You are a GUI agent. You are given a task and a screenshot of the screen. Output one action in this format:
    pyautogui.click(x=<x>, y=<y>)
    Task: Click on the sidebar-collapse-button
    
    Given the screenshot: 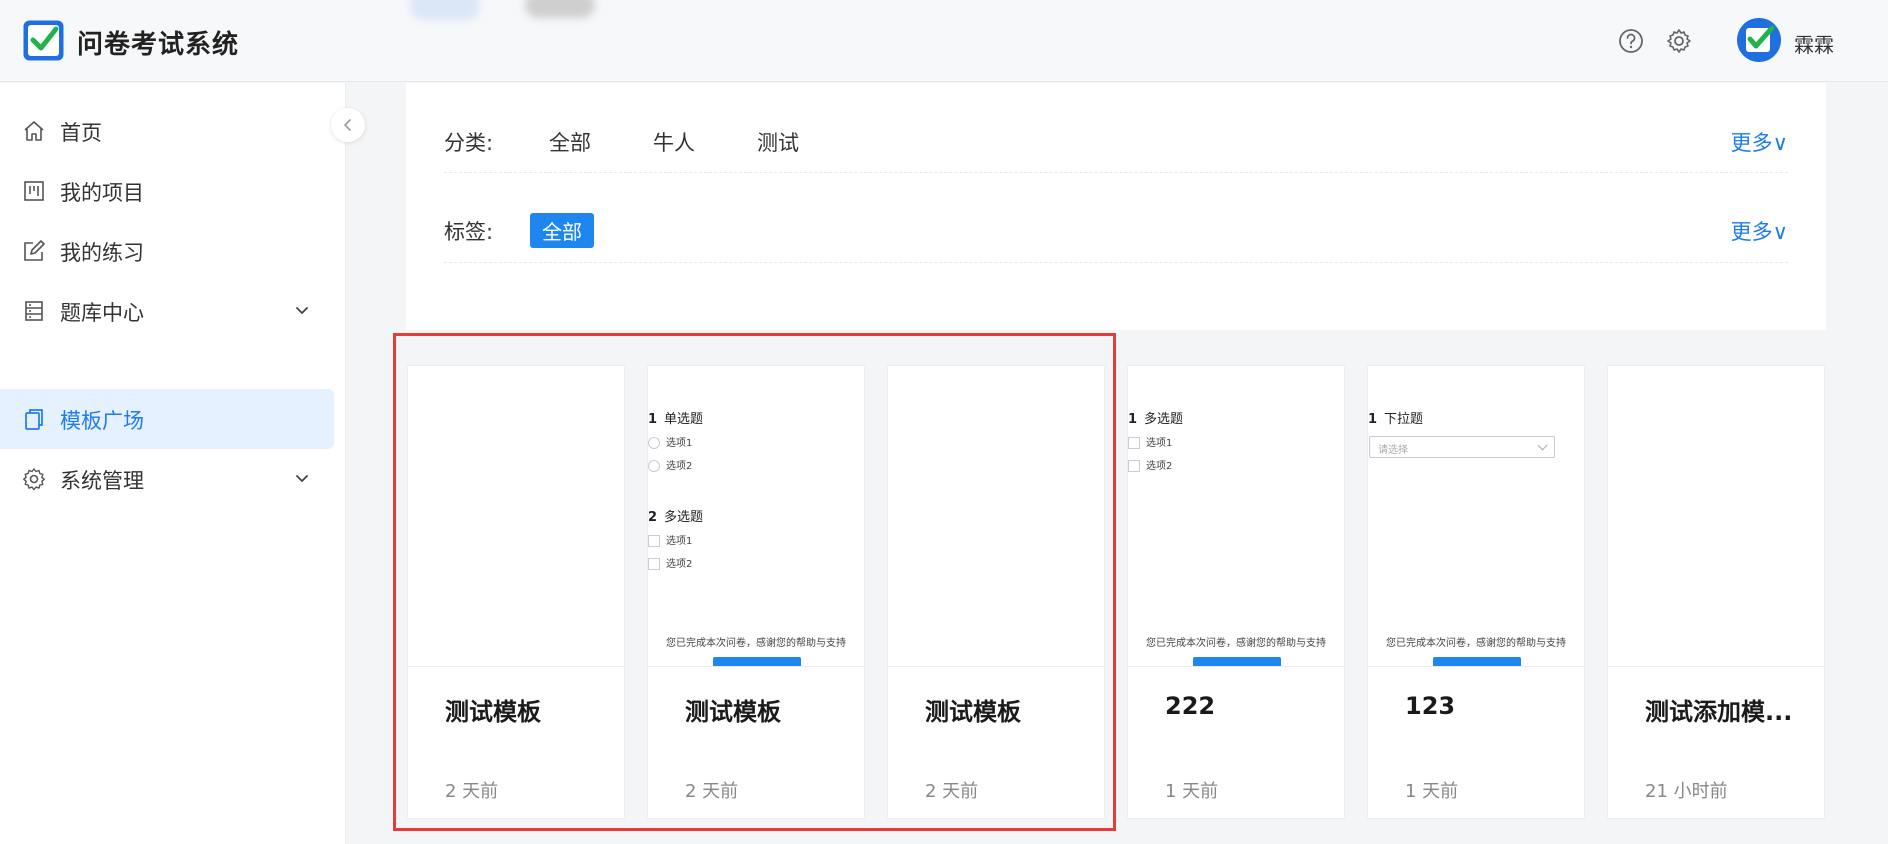 What is the action you would take?
    pyautogui.click(x=348, y=125)
    